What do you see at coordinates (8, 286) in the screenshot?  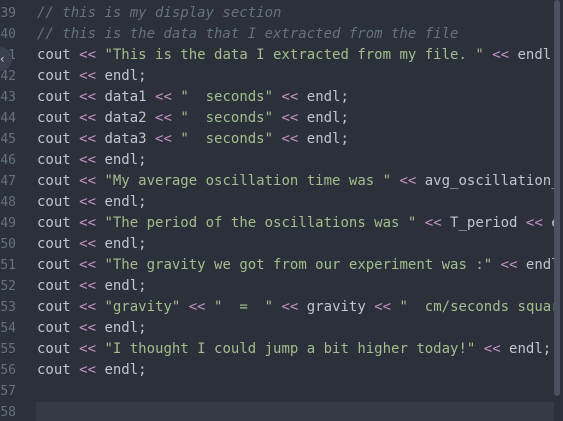 I see `line-number: 52` at bounding box center [8, 286].